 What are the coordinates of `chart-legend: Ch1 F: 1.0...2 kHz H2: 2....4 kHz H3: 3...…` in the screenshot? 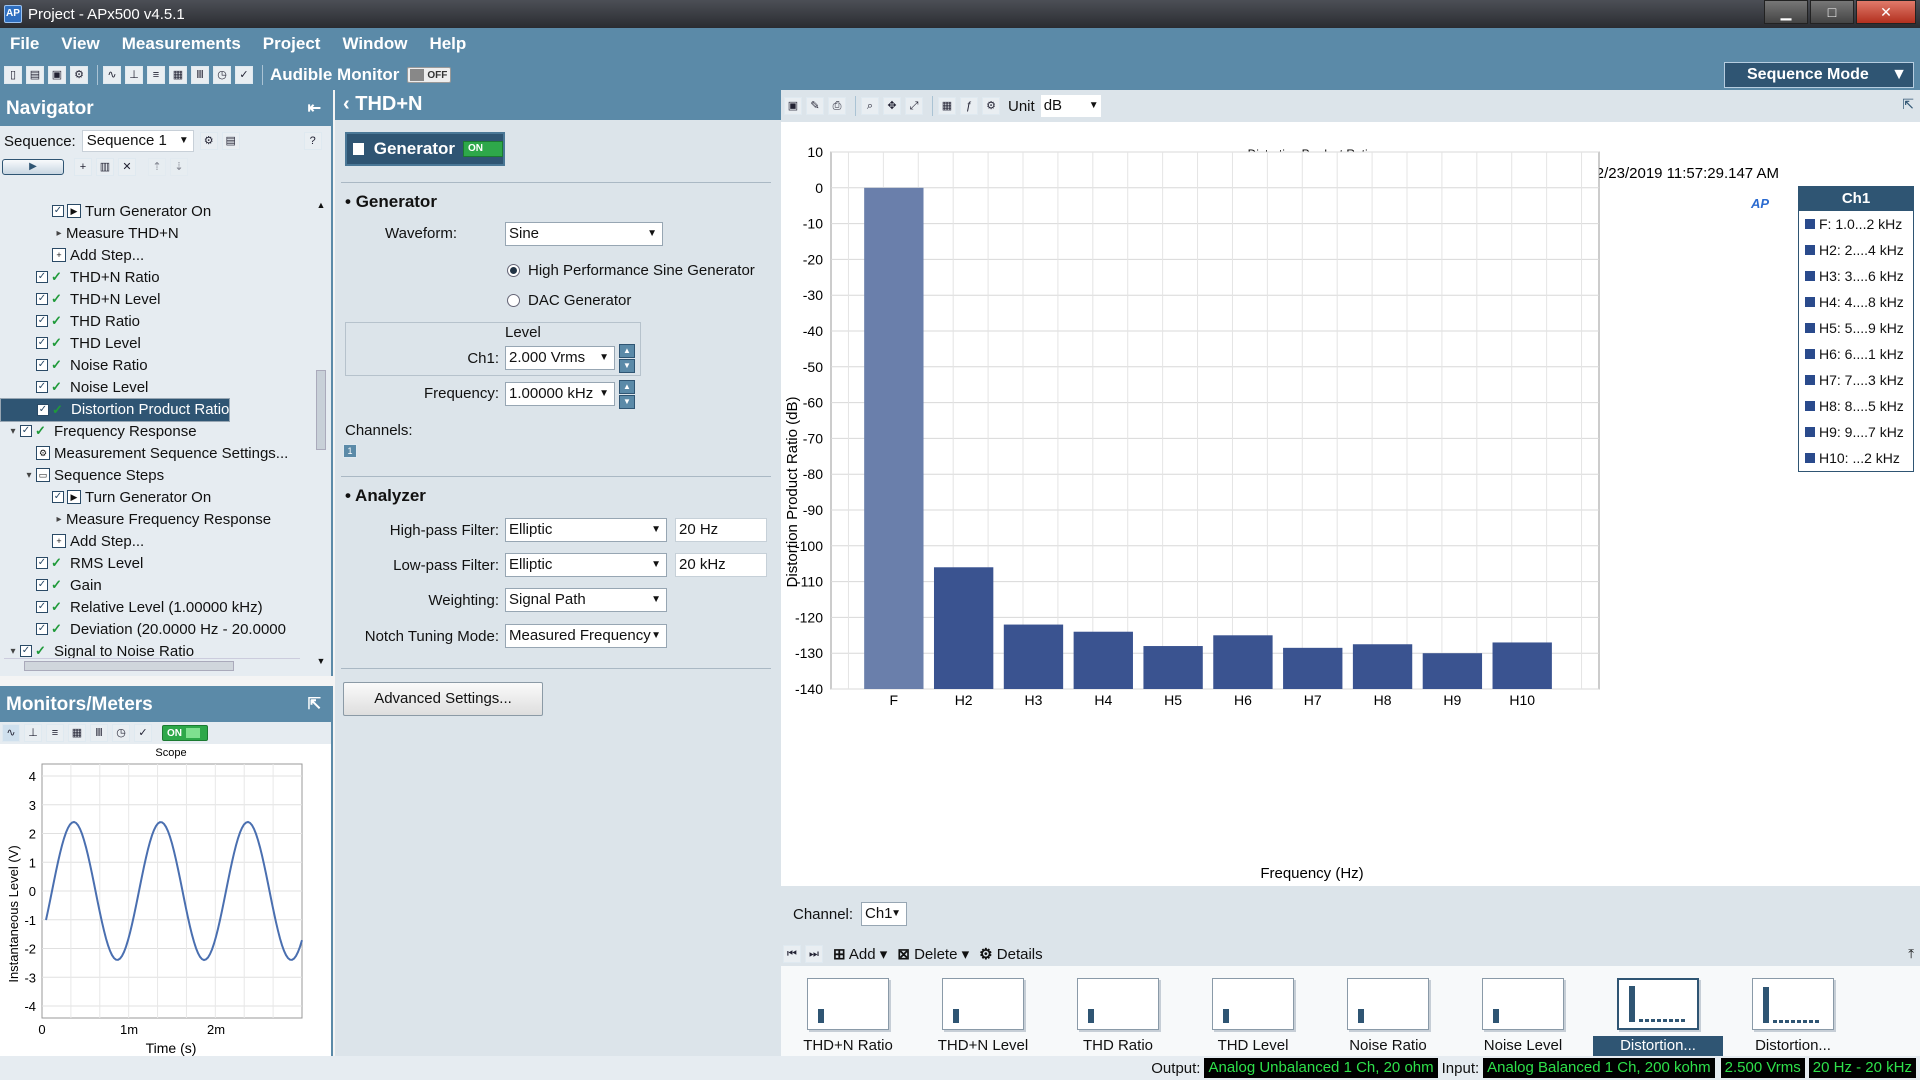 It's located at (1856, 329).